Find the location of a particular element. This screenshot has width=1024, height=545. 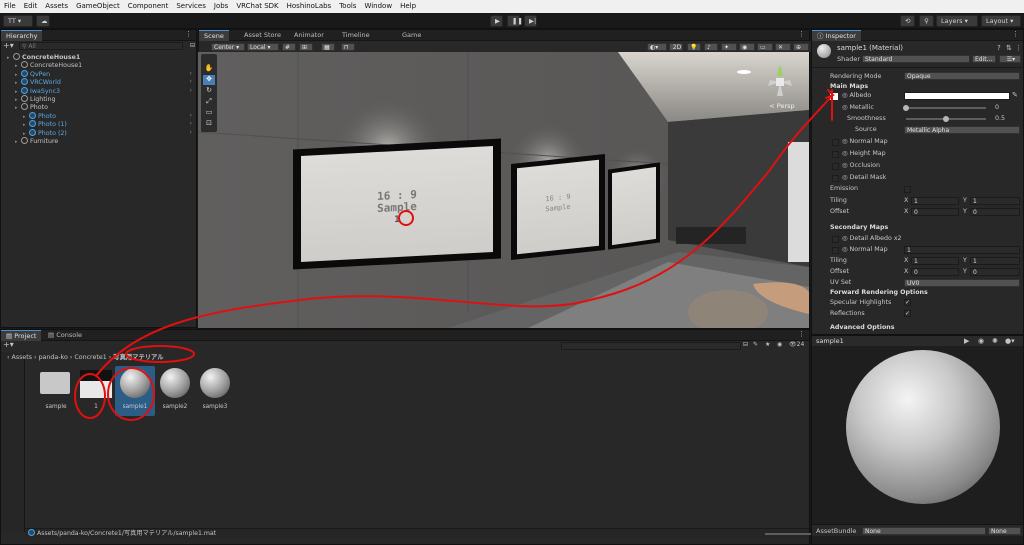

effects-icon: ✦ is located at coordinates (729, 47).